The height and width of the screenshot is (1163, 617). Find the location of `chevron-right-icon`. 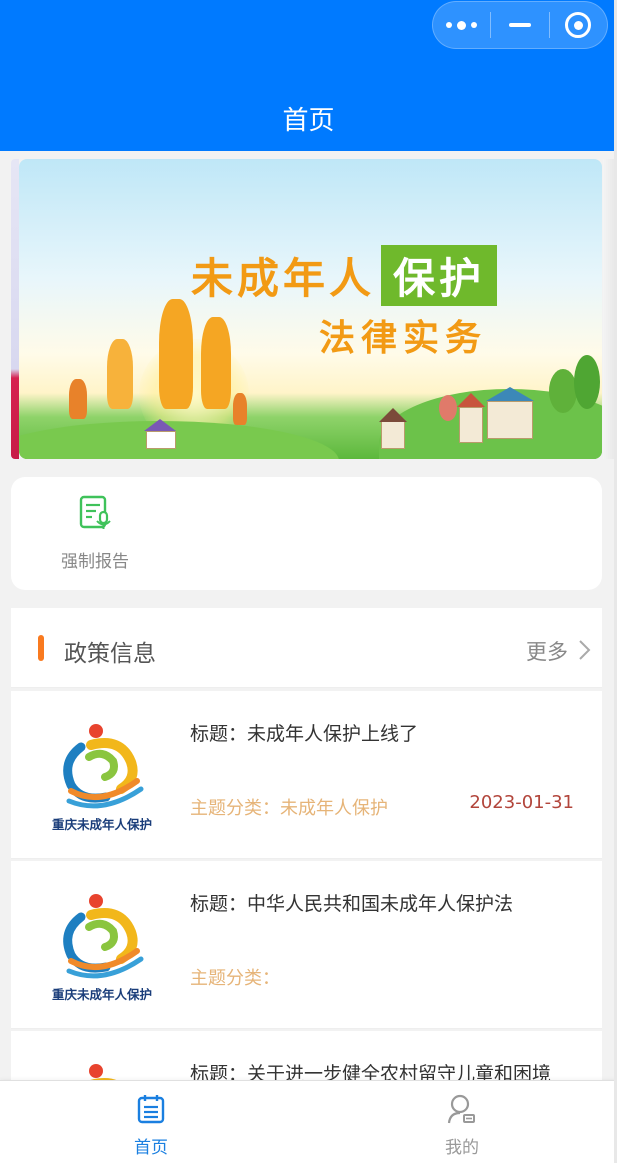

chevron-right-icon is located at coordinates (584, 650).